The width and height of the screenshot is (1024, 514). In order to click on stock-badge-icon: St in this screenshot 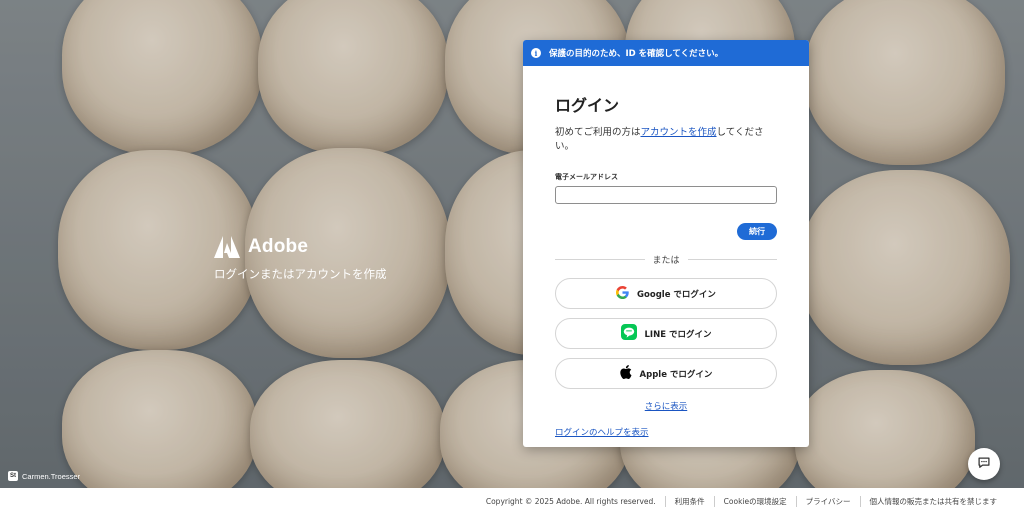, I will do `click(13, 476)`.